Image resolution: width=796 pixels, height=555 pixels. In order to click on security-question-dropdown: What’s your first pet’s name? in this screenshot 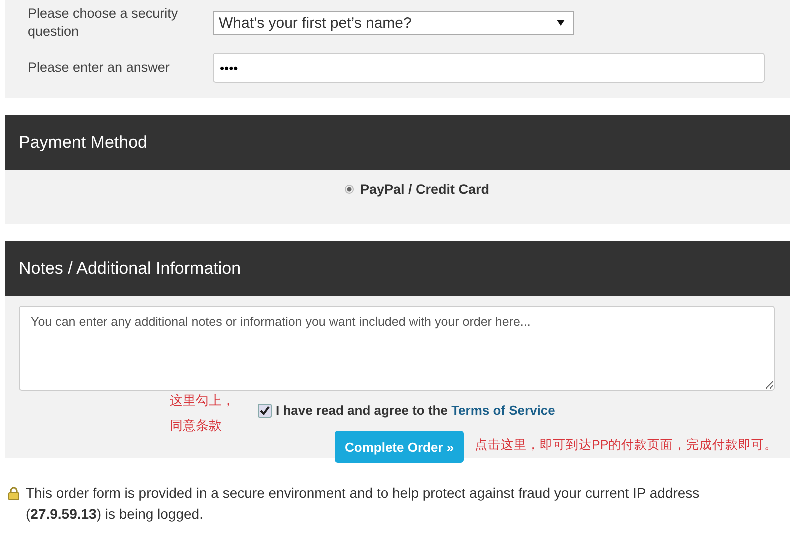, I will do `click(393, 23)`.